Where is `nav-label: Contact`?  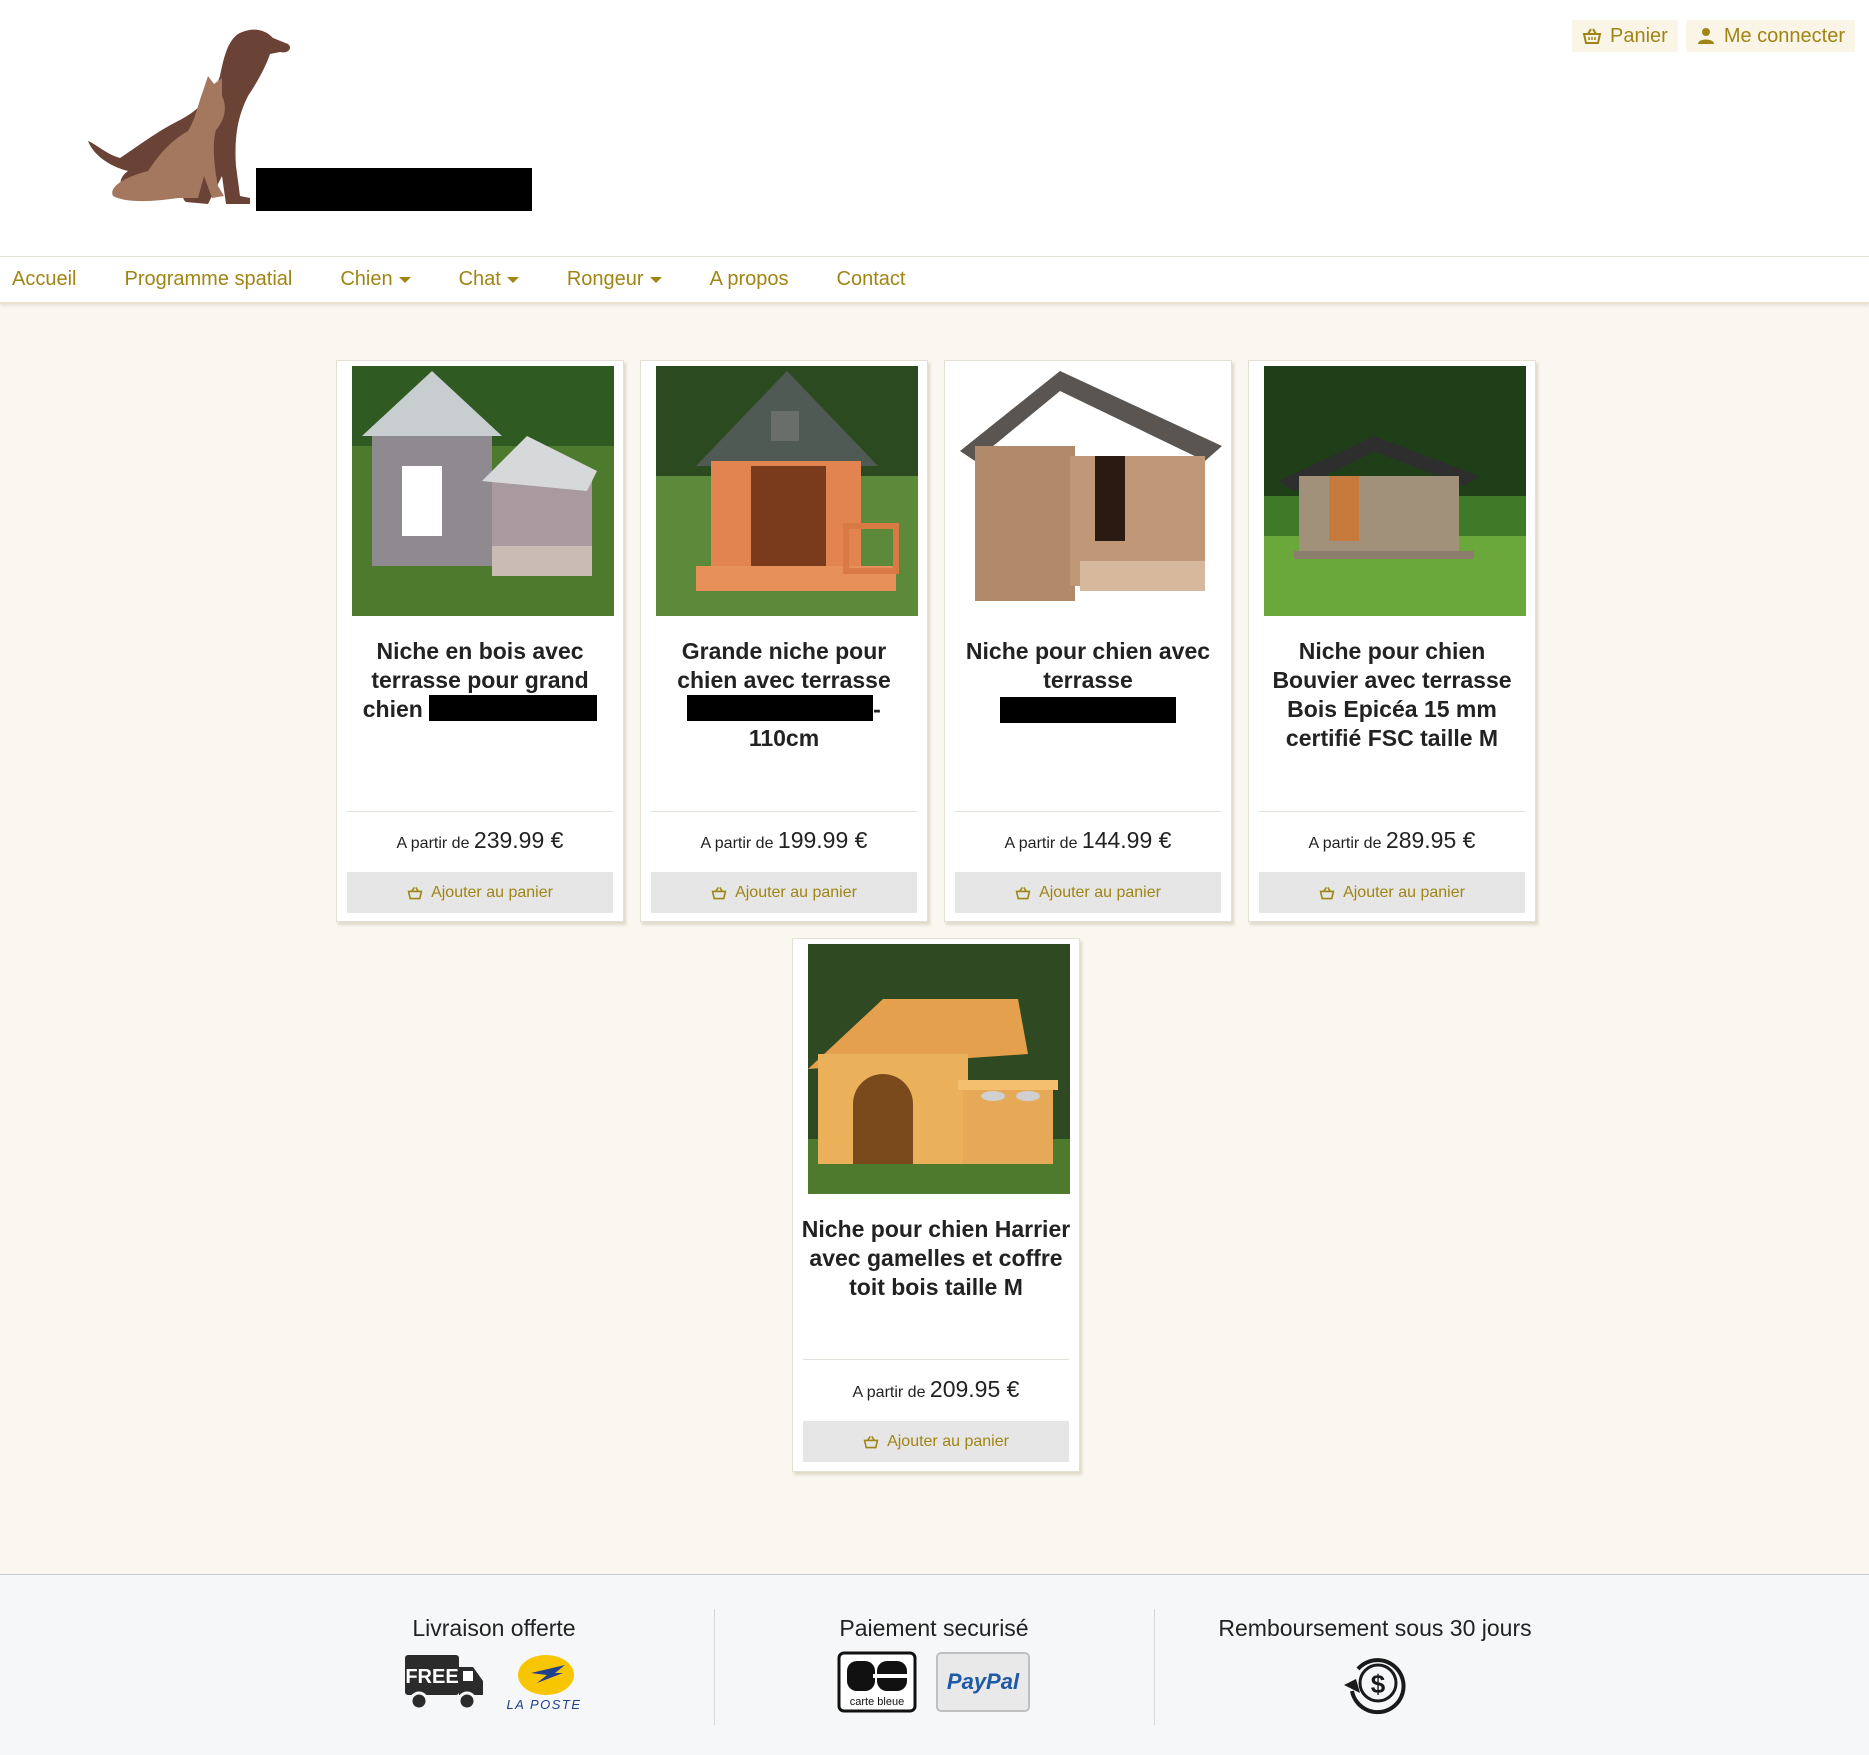 nav-label: Contact is located at coordinates (871, 279).